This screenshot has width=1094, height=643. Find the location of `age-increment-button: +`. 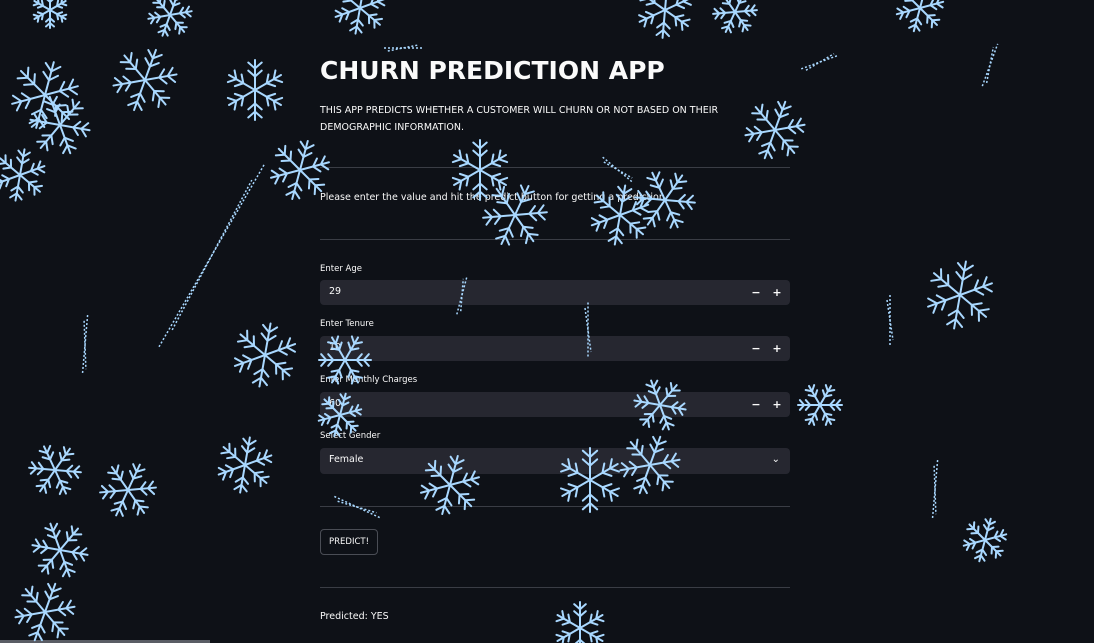

age-increment-button: + is located at coordinates (777, 292).